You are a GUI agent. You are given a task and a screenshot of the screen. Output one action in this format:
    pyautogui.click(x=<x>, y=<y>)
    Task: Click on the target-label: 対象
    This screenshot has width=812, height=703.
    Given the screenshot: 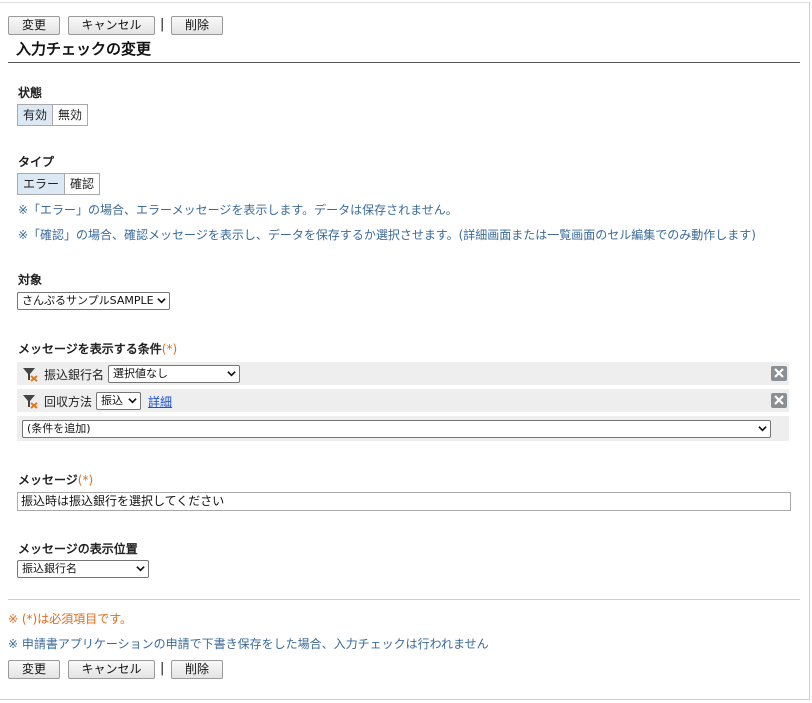 What is the action you would take?
    pyautogui.click(x=30, y=280)
    